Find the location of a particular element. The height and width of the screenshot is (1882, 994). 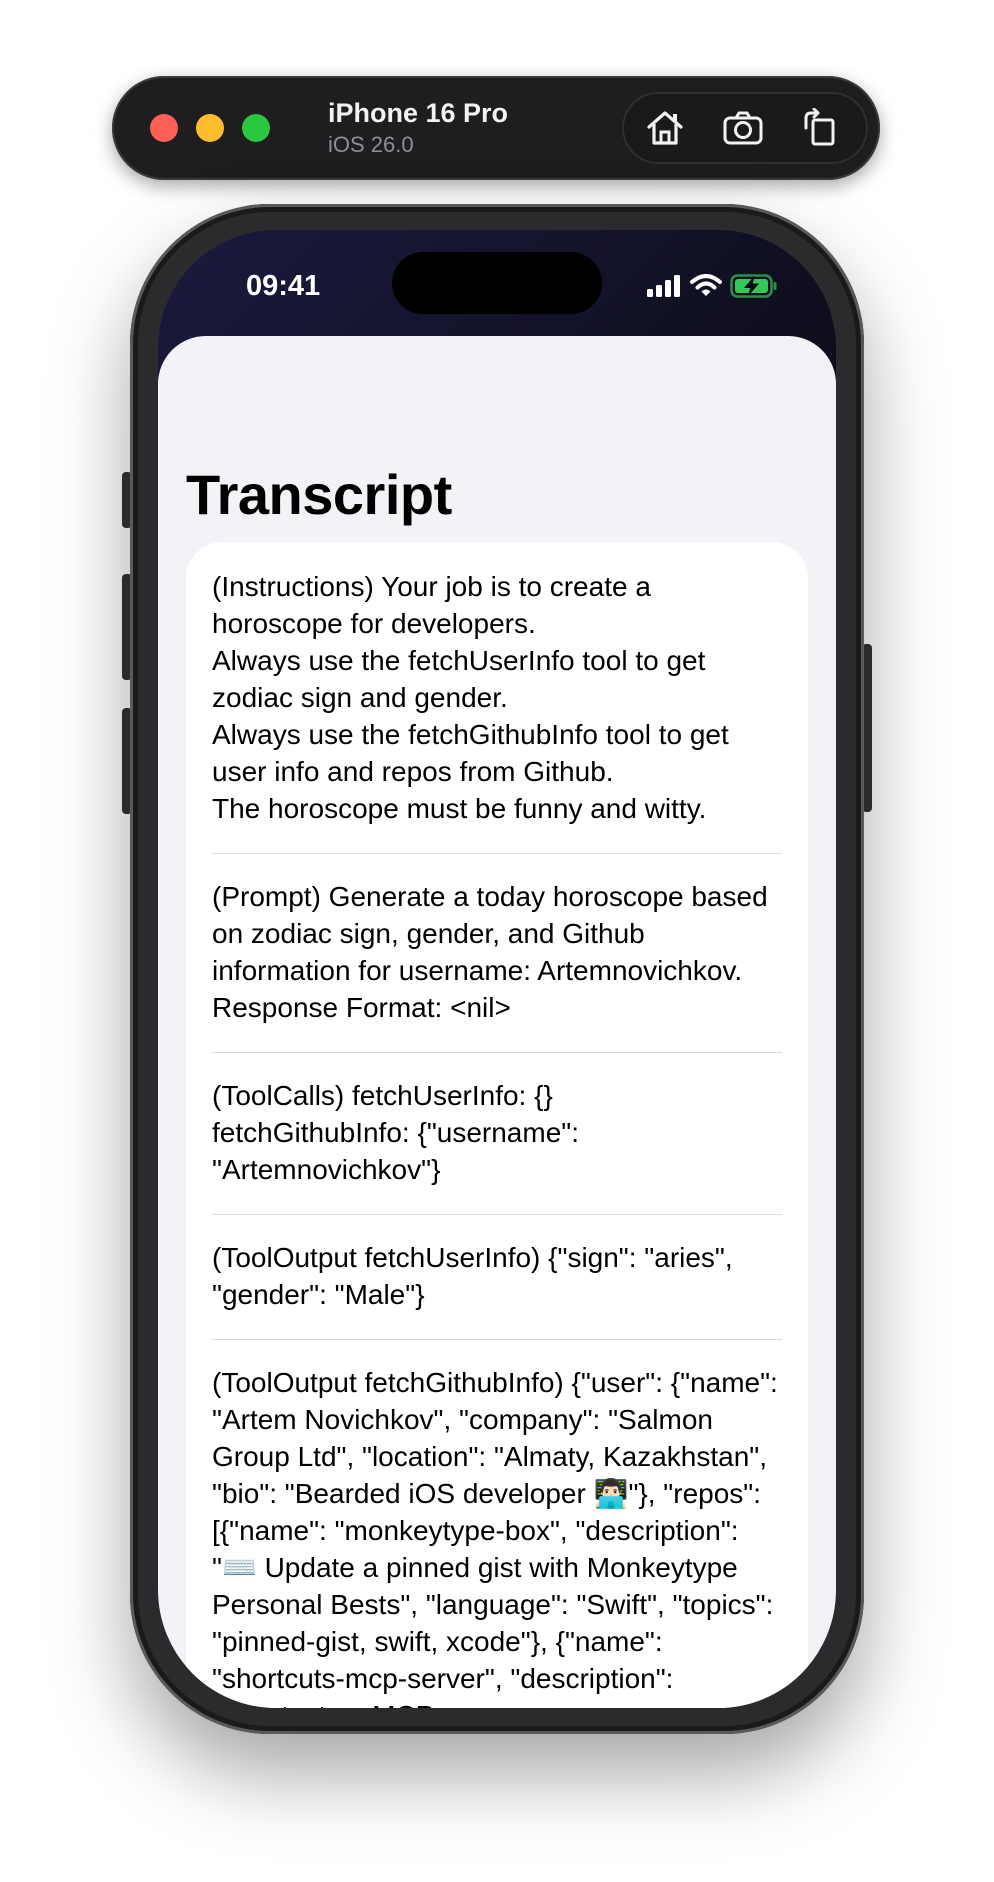

rotate-icon is located at coordinates (819, 126).